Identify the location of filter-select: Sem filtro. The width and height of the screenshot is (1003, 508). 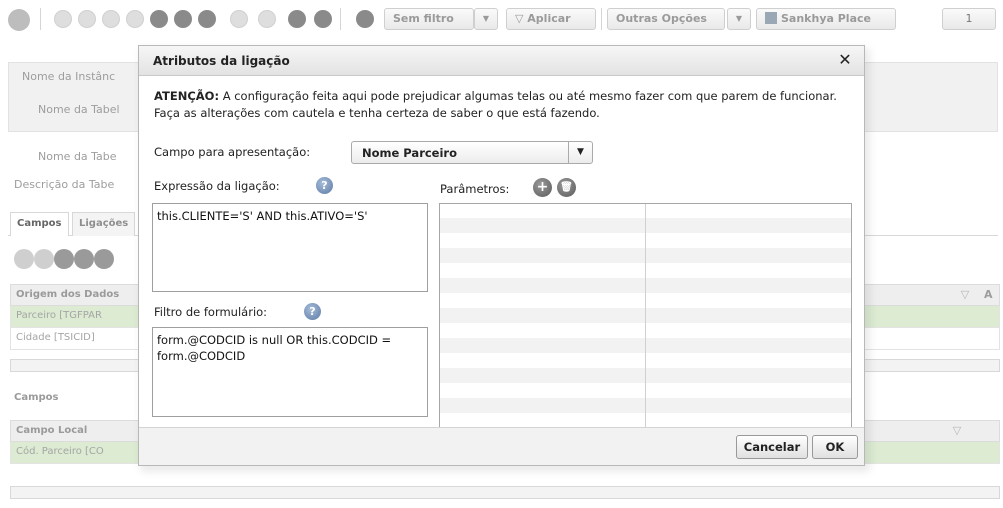
(429, 19).